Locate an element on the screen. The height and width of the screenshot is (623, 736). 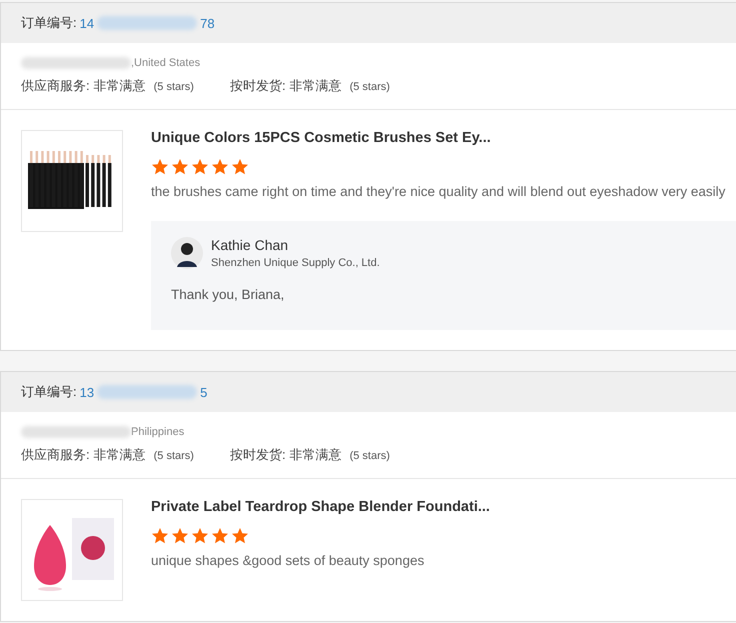
order-number: 78 is located at coordinates (207, 23).